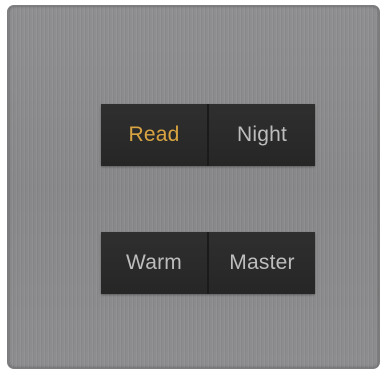 This screenshot has height=381, width=387. What do you see at coordinates (261, 135) in the screenshot?
I see `night-button: Night` at bounding box center [261, 135].